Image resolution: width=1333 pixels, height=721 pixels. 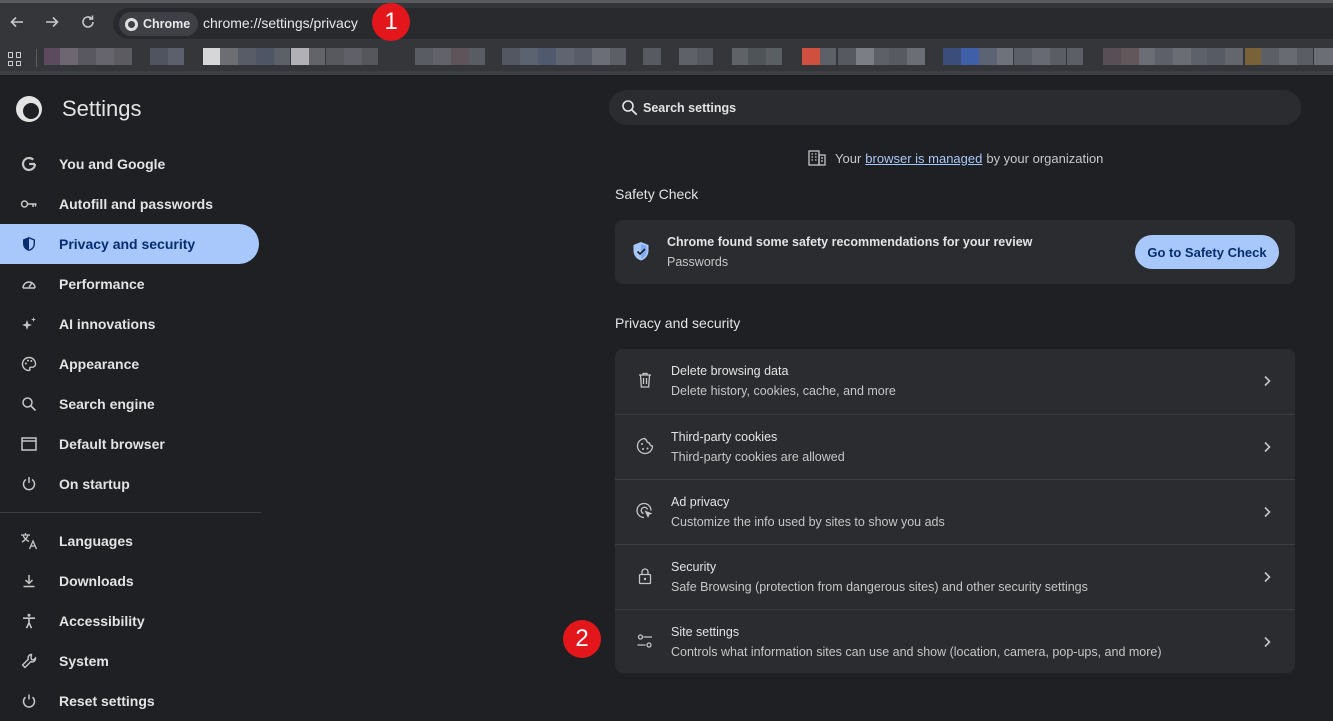 I want to click on sidebar-item-ai-innovations: AI innovations, so click(x=129, y=324).